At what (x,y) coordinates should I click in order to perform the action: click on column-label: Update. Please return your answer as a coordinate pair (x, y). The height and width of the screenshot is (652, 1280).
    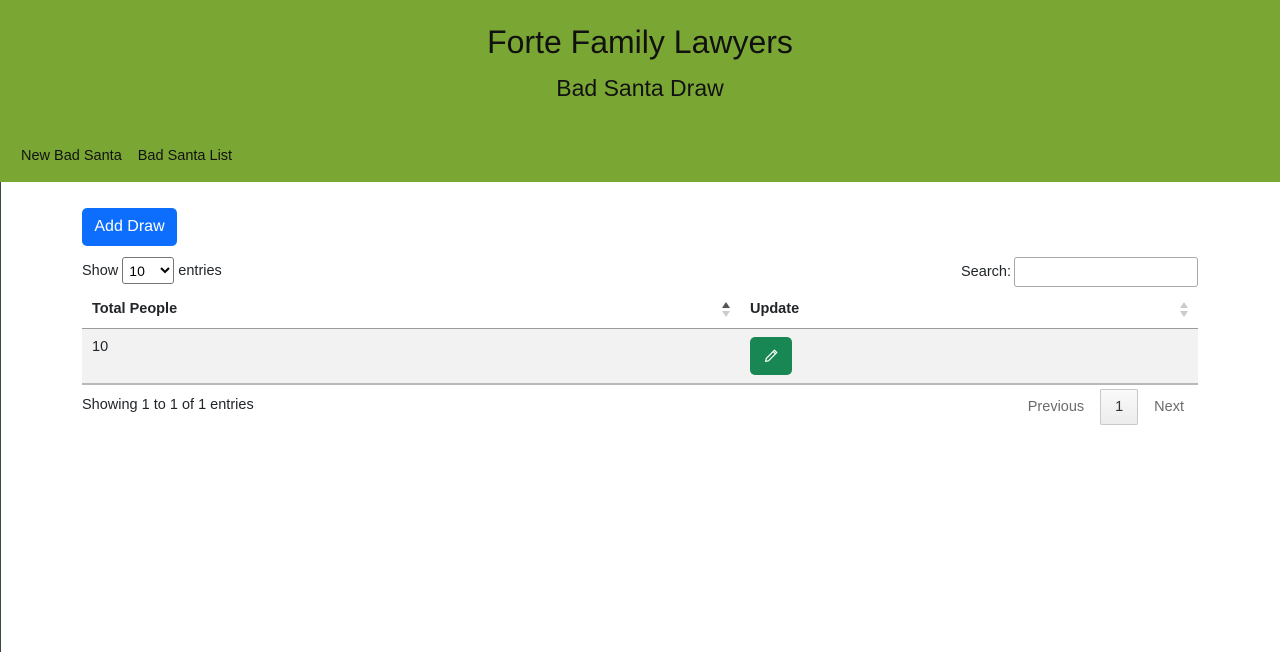
    Looking at the image, I should click on (775, 309).